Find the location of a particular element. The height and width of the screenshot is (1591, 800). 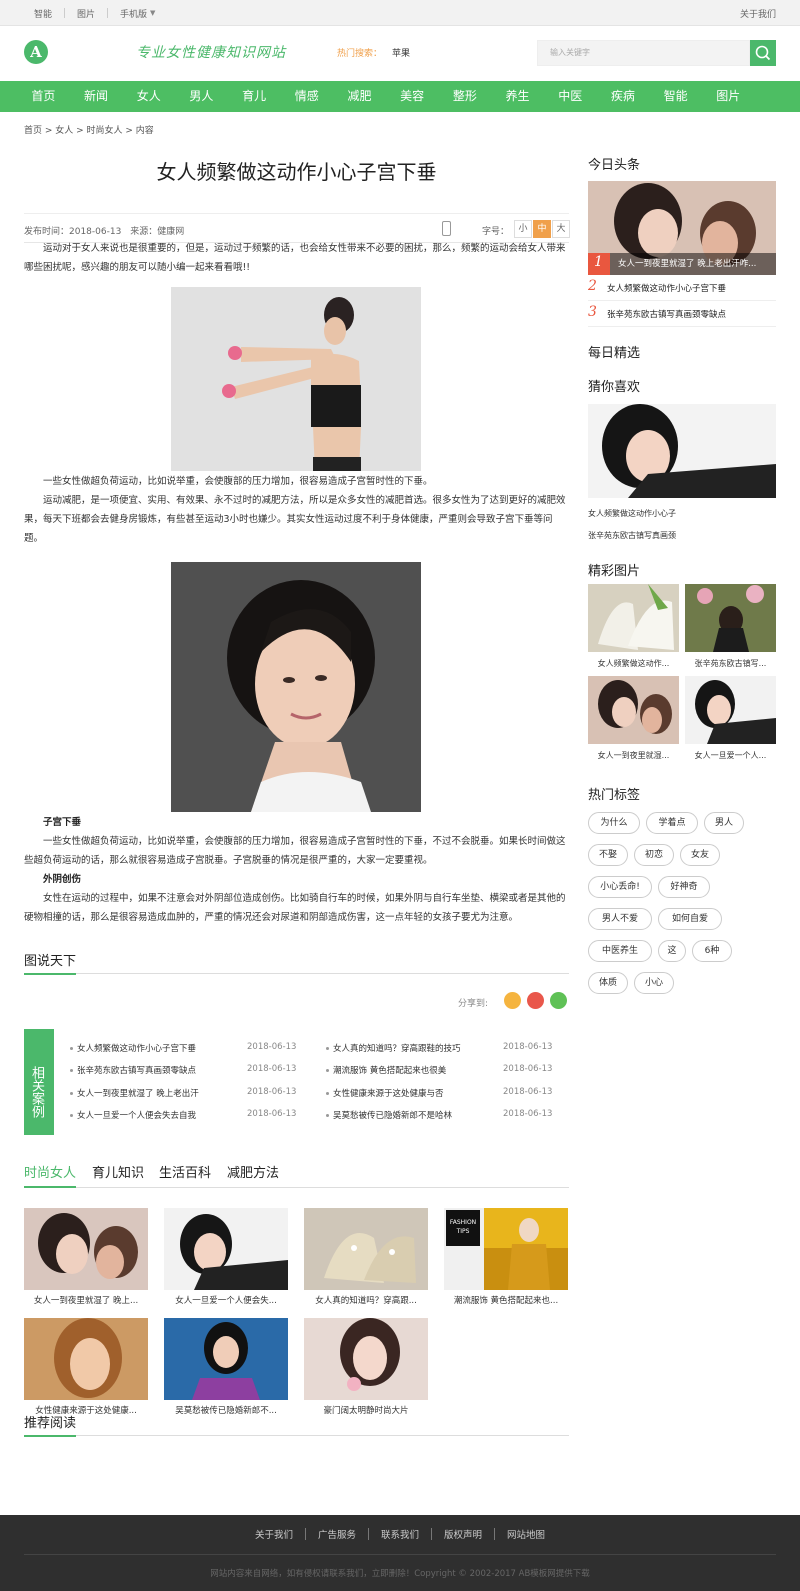

nav-item-plastic: 整形 is located at coordinates (465, 96).